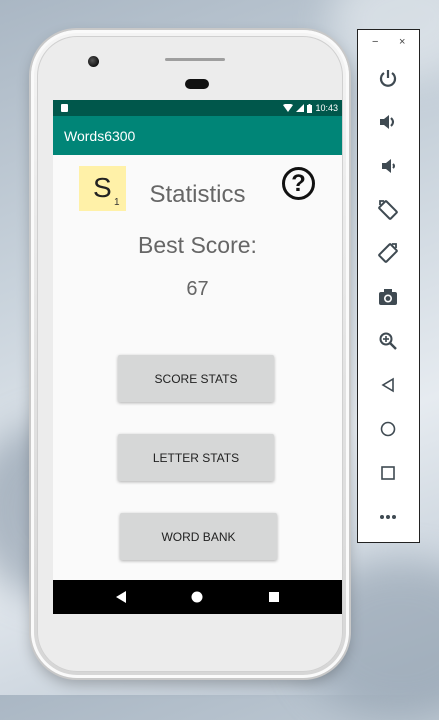  I want to click on more-icon, so click(388, 517).